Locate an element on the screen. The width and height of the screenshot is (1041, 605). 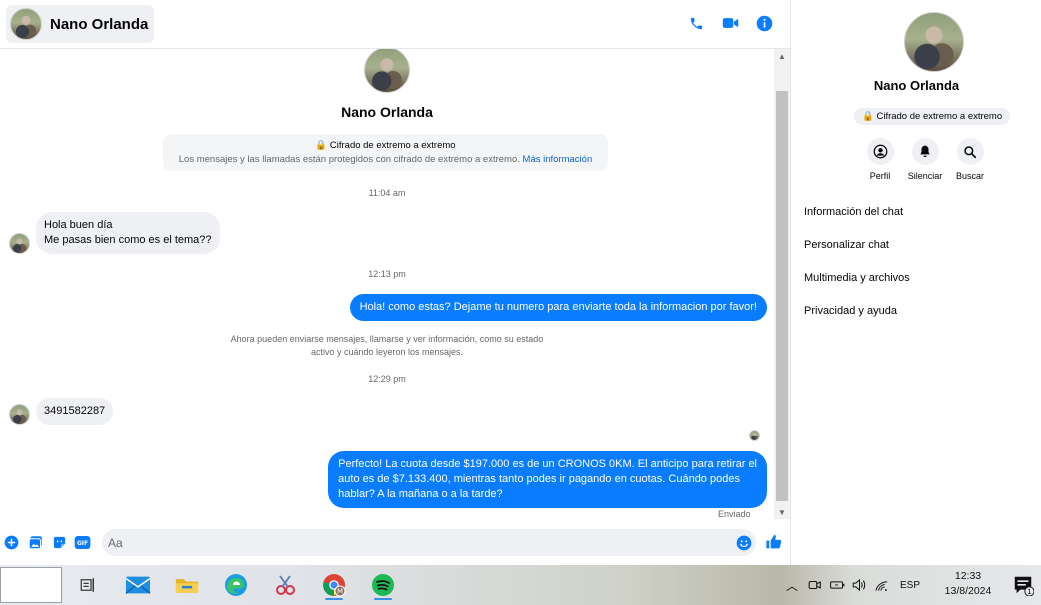
encryption-title: 🔒 Cifrado de extremo a extremo is located at coordinates (385, 145).